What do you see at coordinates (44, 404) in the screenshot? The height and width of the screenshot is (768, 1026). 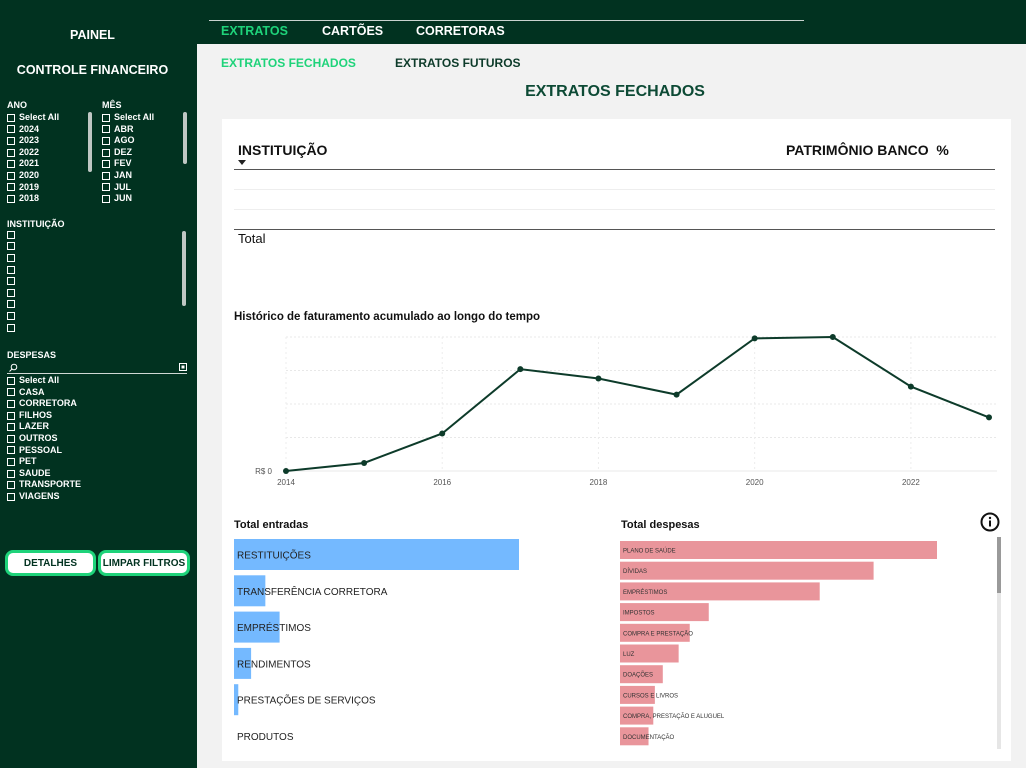 I see `despesas-option: CORRETORA` at bounding box center [44, 404].